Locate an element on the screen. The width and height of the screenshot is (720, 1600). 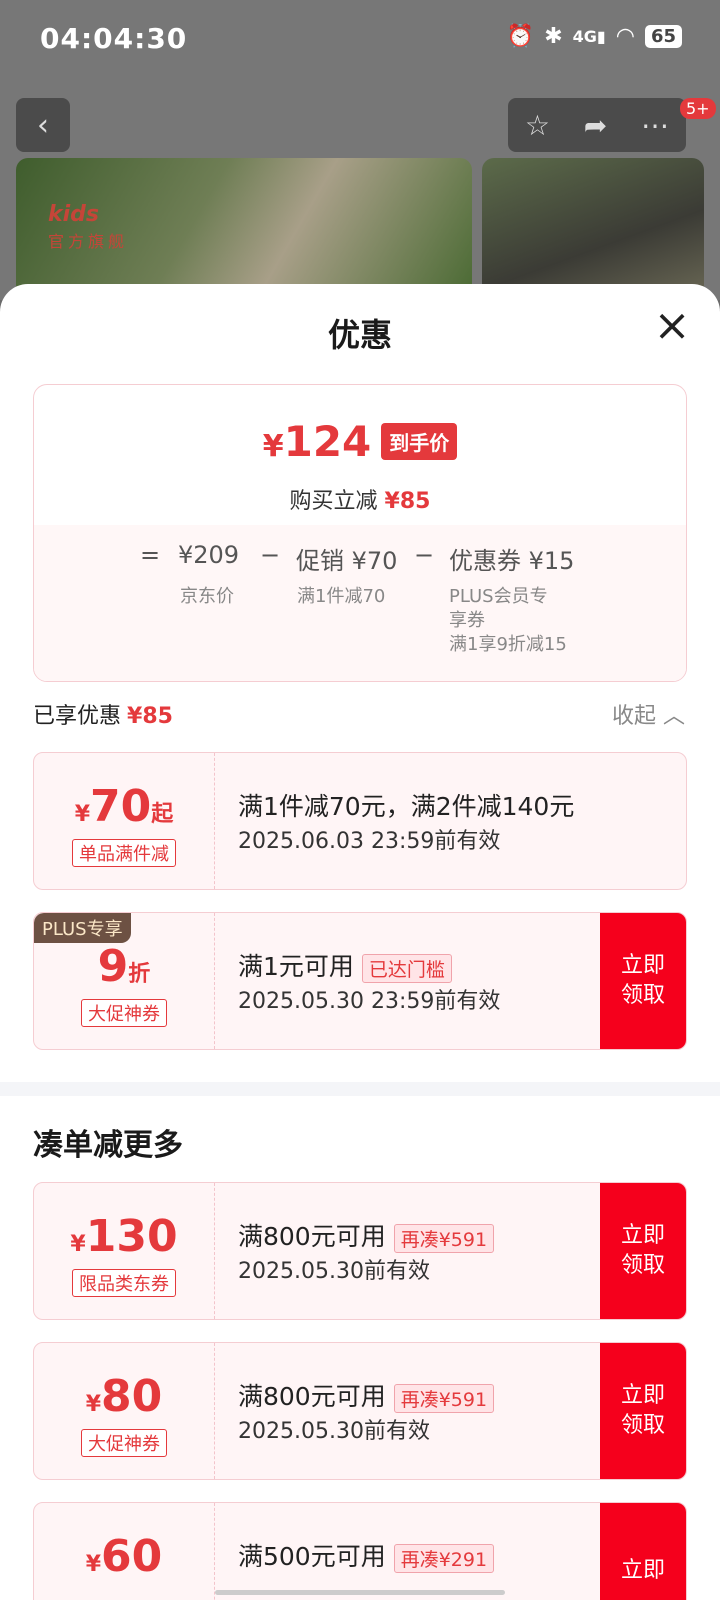
final-price: ¥124 is located at coordinates (317, 441).